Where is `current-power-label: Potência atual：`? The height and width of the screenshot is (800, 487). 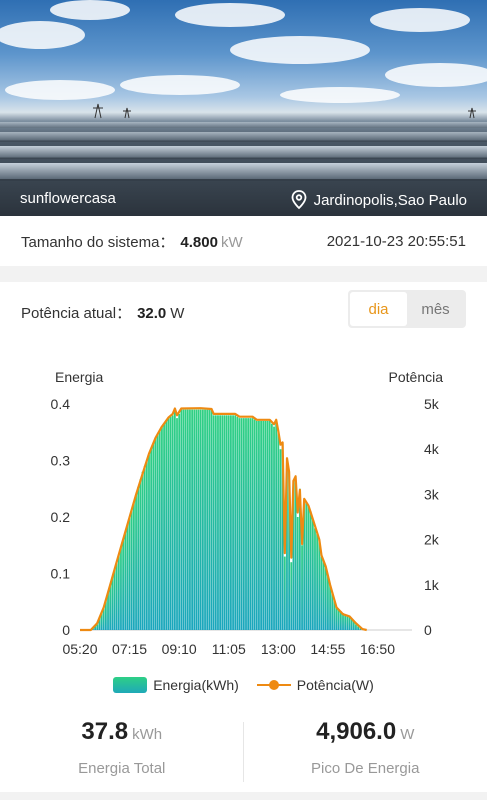 current-power-label: Potência atual： is located at coordinates (76, 313).